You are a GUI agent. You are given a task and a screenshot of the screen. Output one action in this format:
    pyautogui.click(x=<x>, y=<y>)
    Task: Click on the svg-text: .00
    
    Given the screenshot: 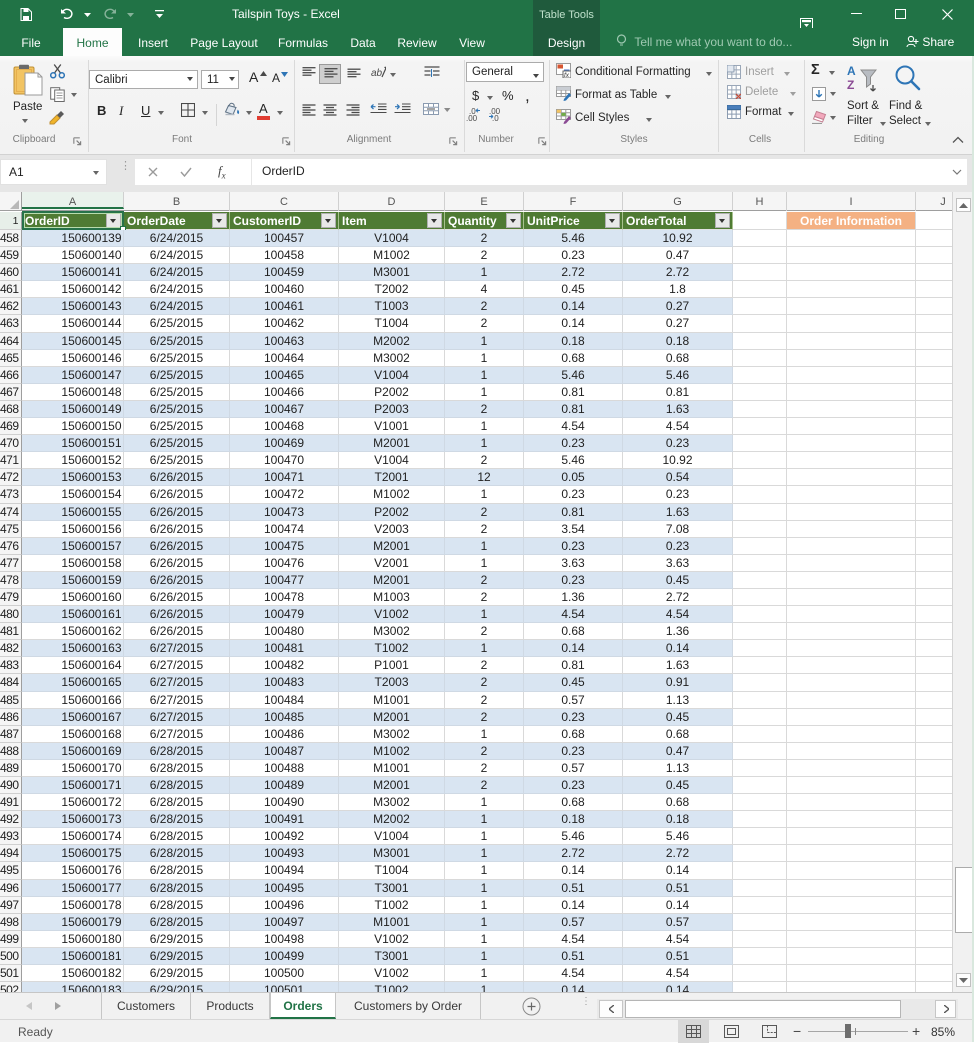 What is the action you would take?
    pyautogui.click(x=472, y=118)
    